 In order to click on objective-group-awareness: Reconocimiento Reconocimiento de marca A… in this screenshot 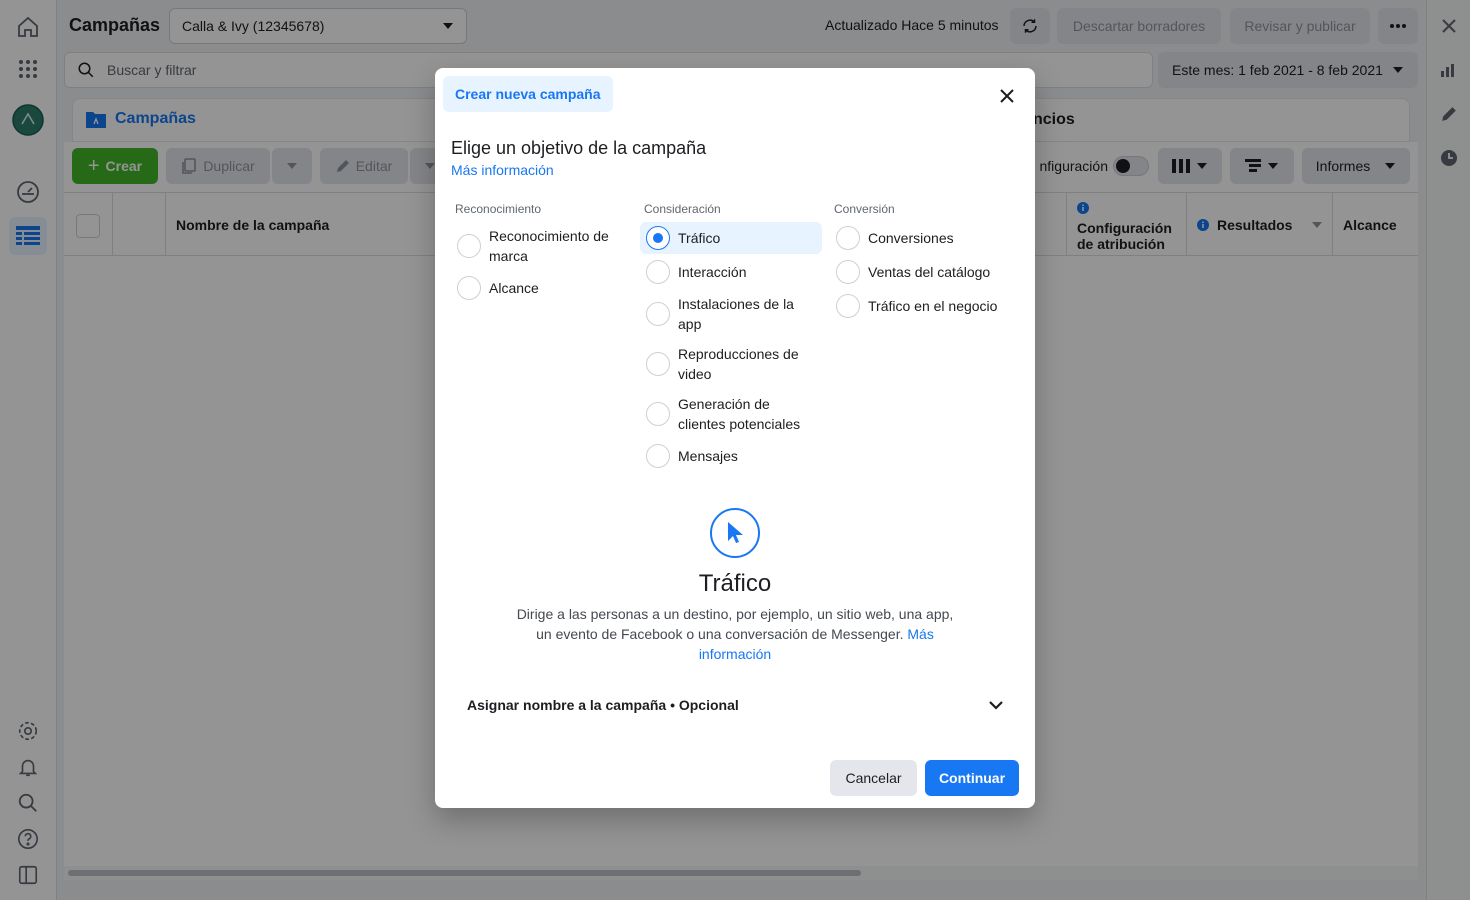, I will do `click(542, 254)`.